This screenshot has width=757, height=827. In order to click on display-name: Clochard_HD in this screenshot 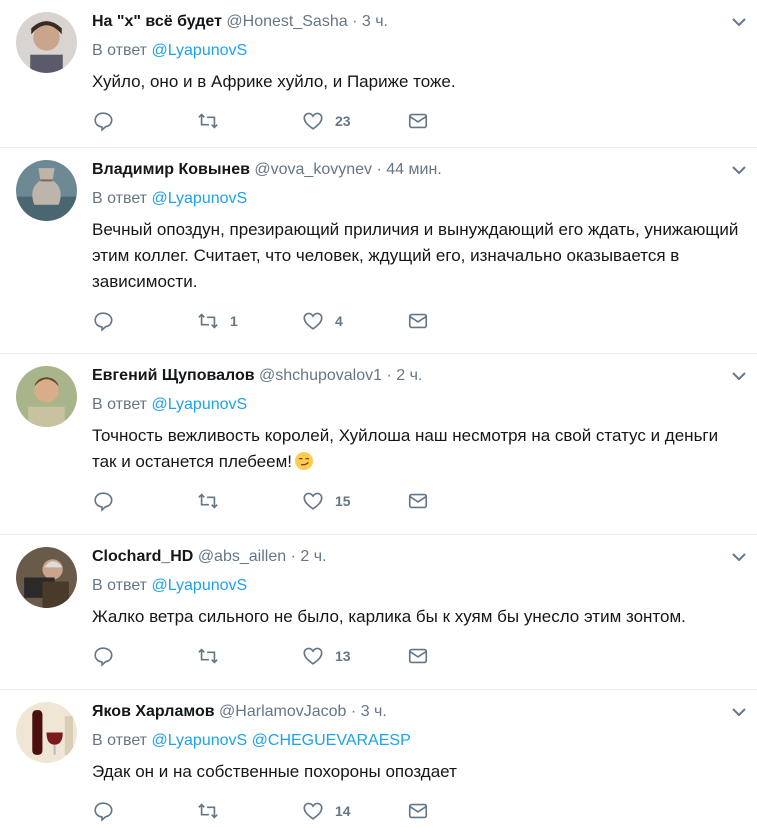, I will do `click(142, 556)`.